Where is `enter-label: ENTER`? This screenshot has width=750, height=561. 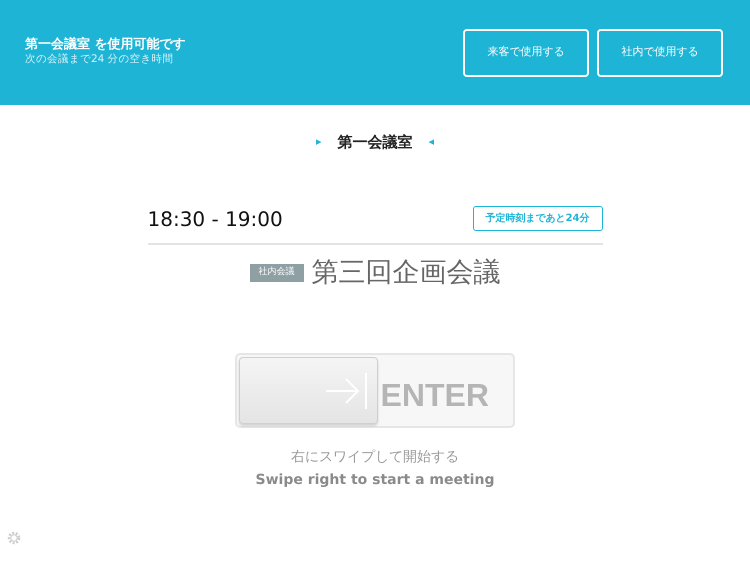 enter-label: ENTER is located at coordinates (434, 395).